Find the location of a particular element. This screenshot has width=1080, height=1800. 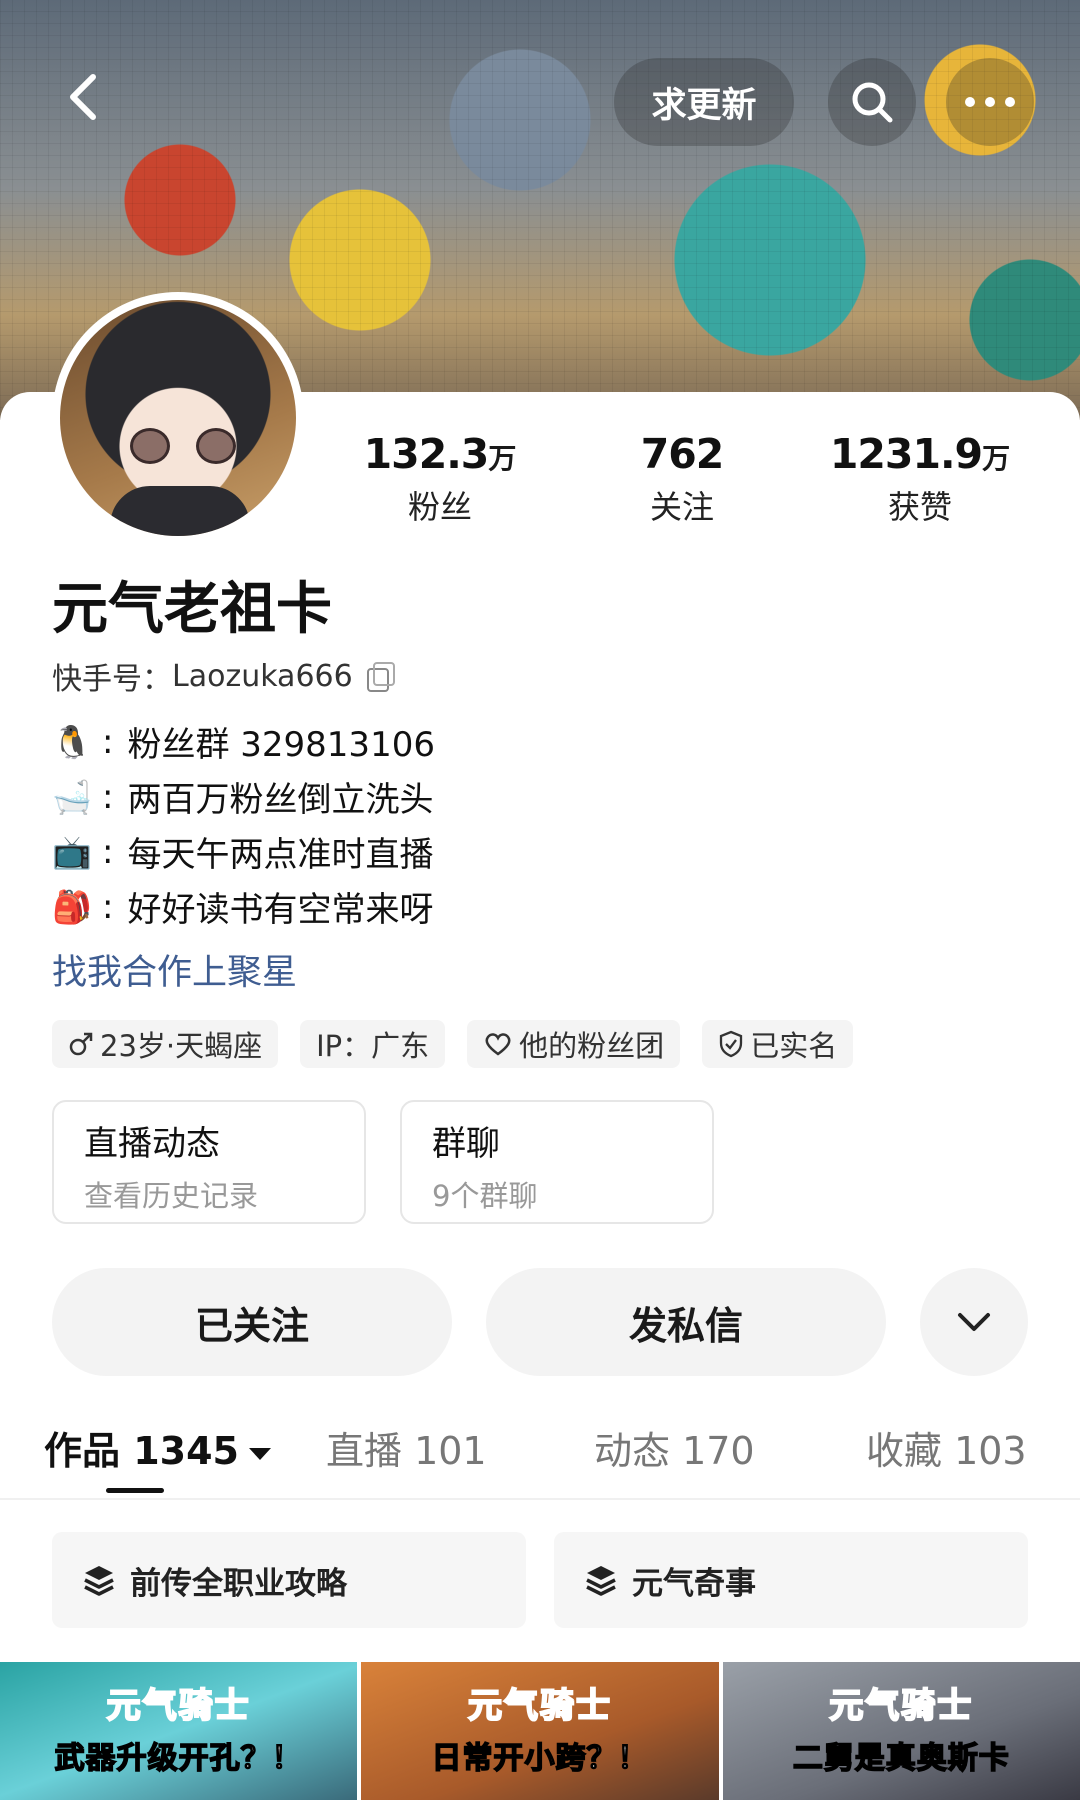

collection-label: 前传全职业攻略 is located at coordinates (238, 1583).